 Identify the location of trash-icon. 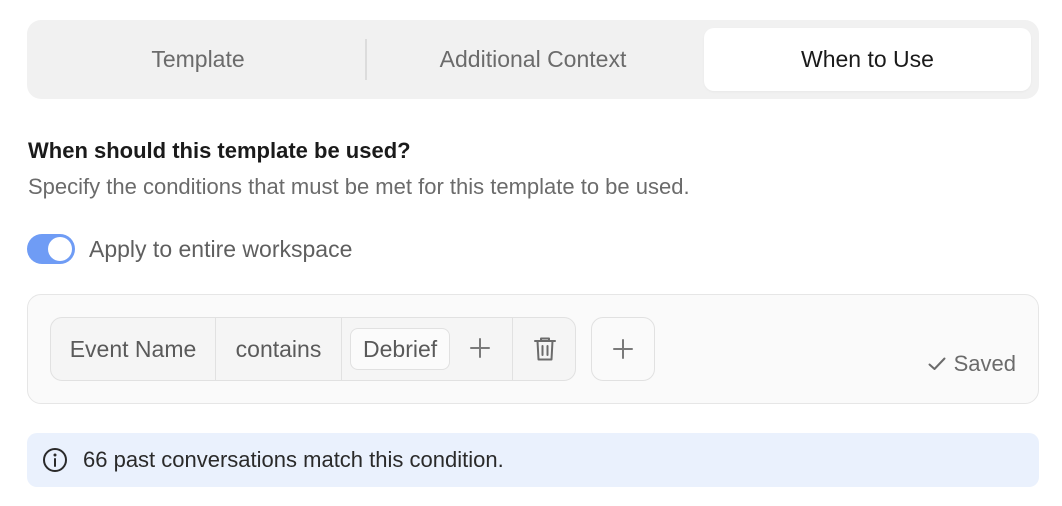
(544, 349).